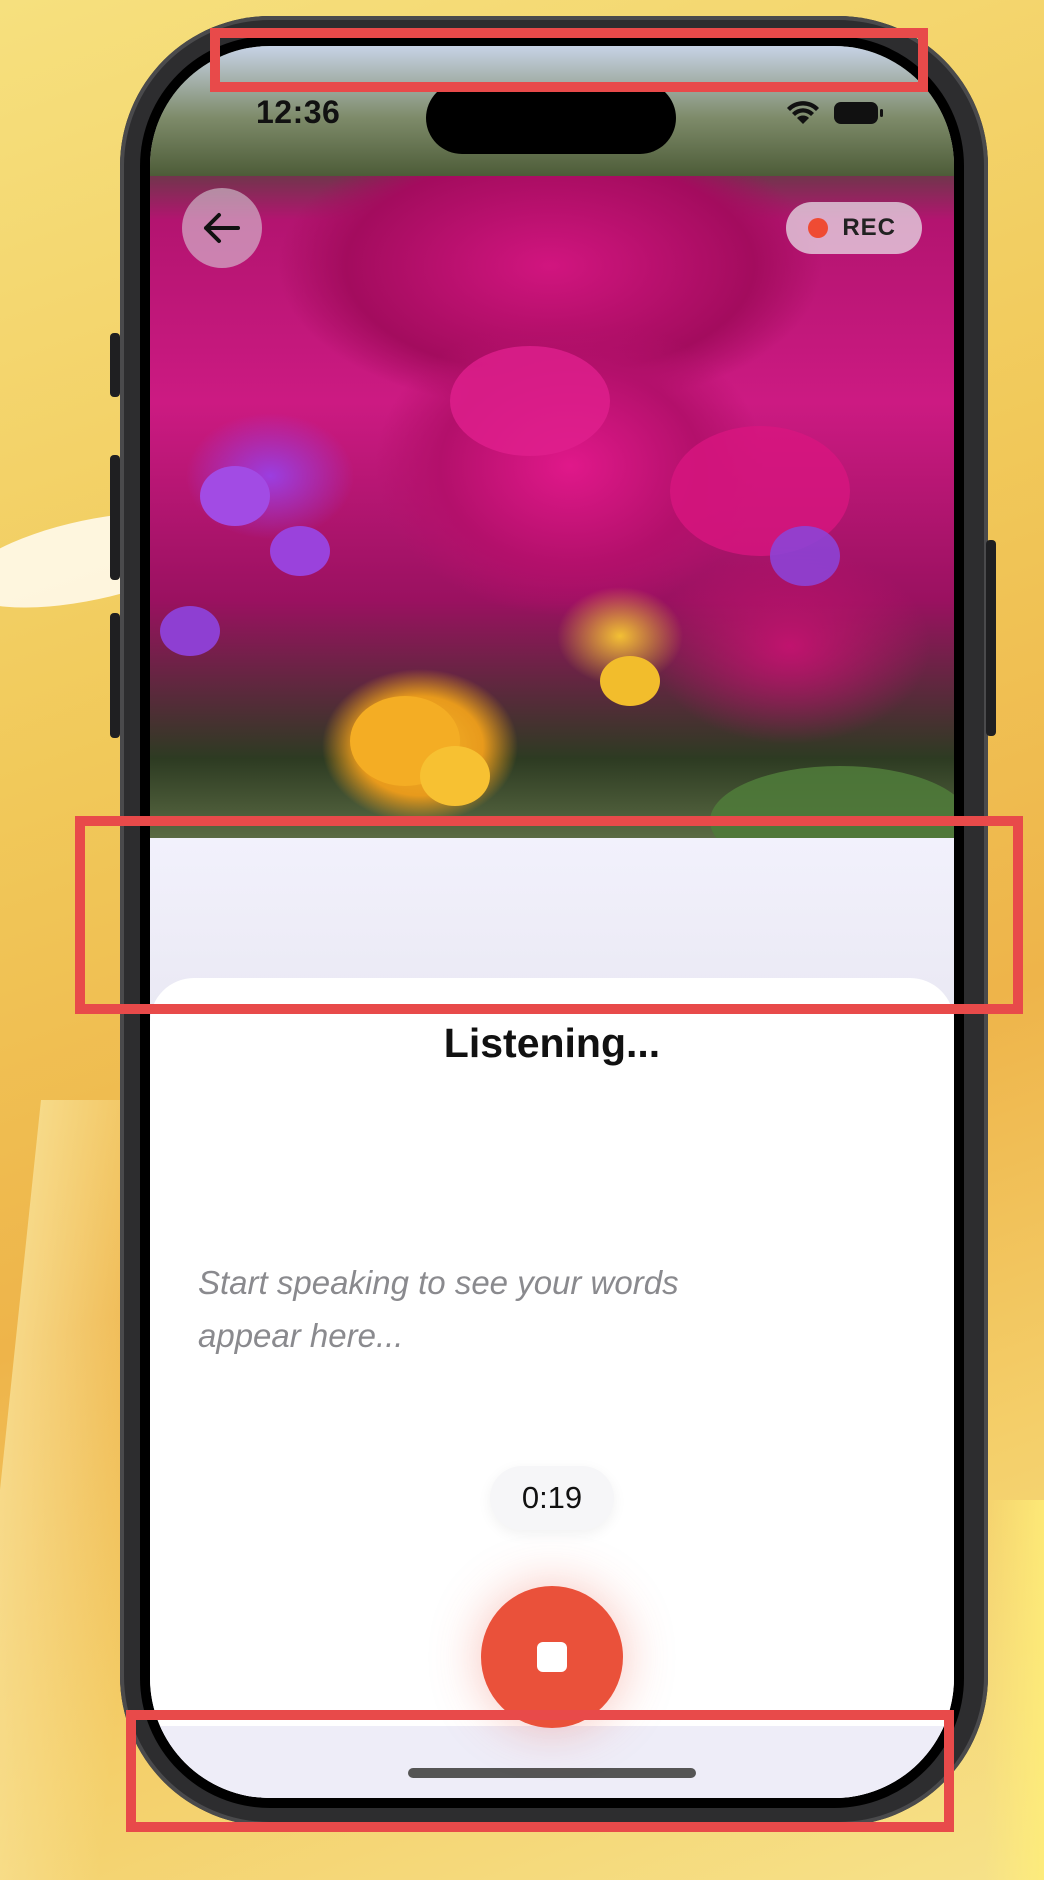 The image size is (1044, 1880). I want to click on back-button, so click(222, 228).